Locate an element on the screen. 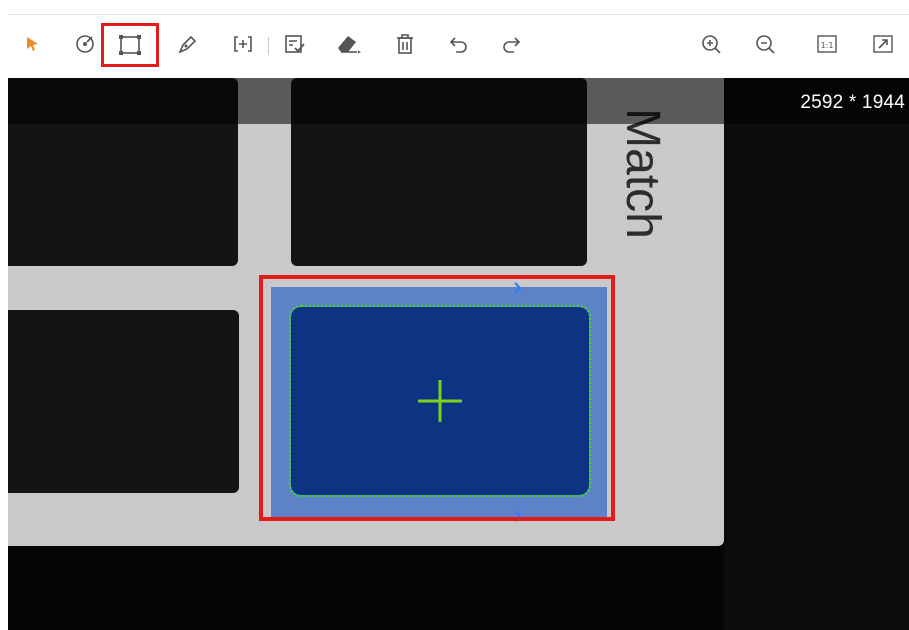  fit-window-icon is located at coordinates (883, 44).